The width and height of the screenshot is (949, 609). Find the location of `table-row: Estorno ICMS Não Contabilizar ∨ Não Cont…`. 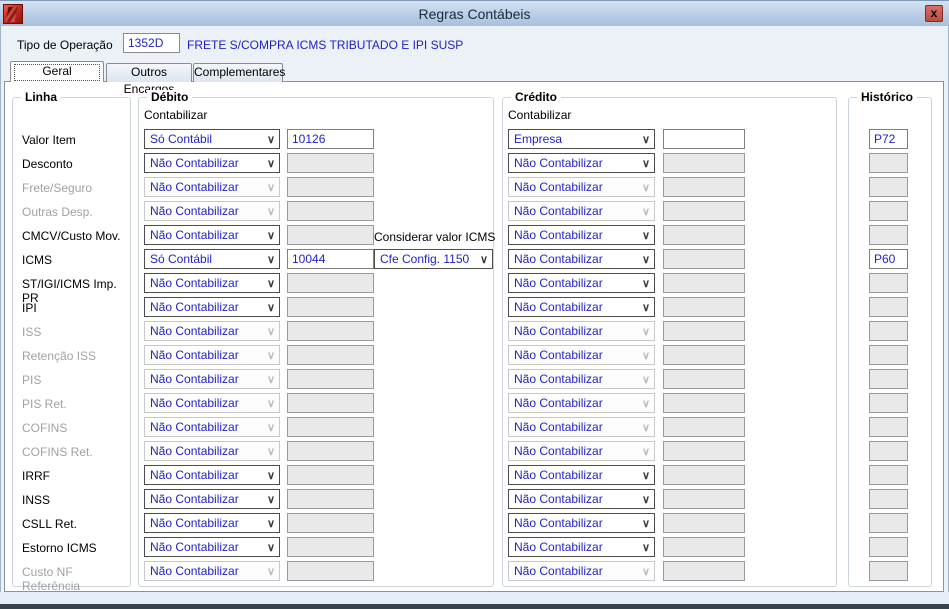

table-row: Estorno ICMS Não Contabilizar ∨ Não Cont… is located at coordinates (474, 549).